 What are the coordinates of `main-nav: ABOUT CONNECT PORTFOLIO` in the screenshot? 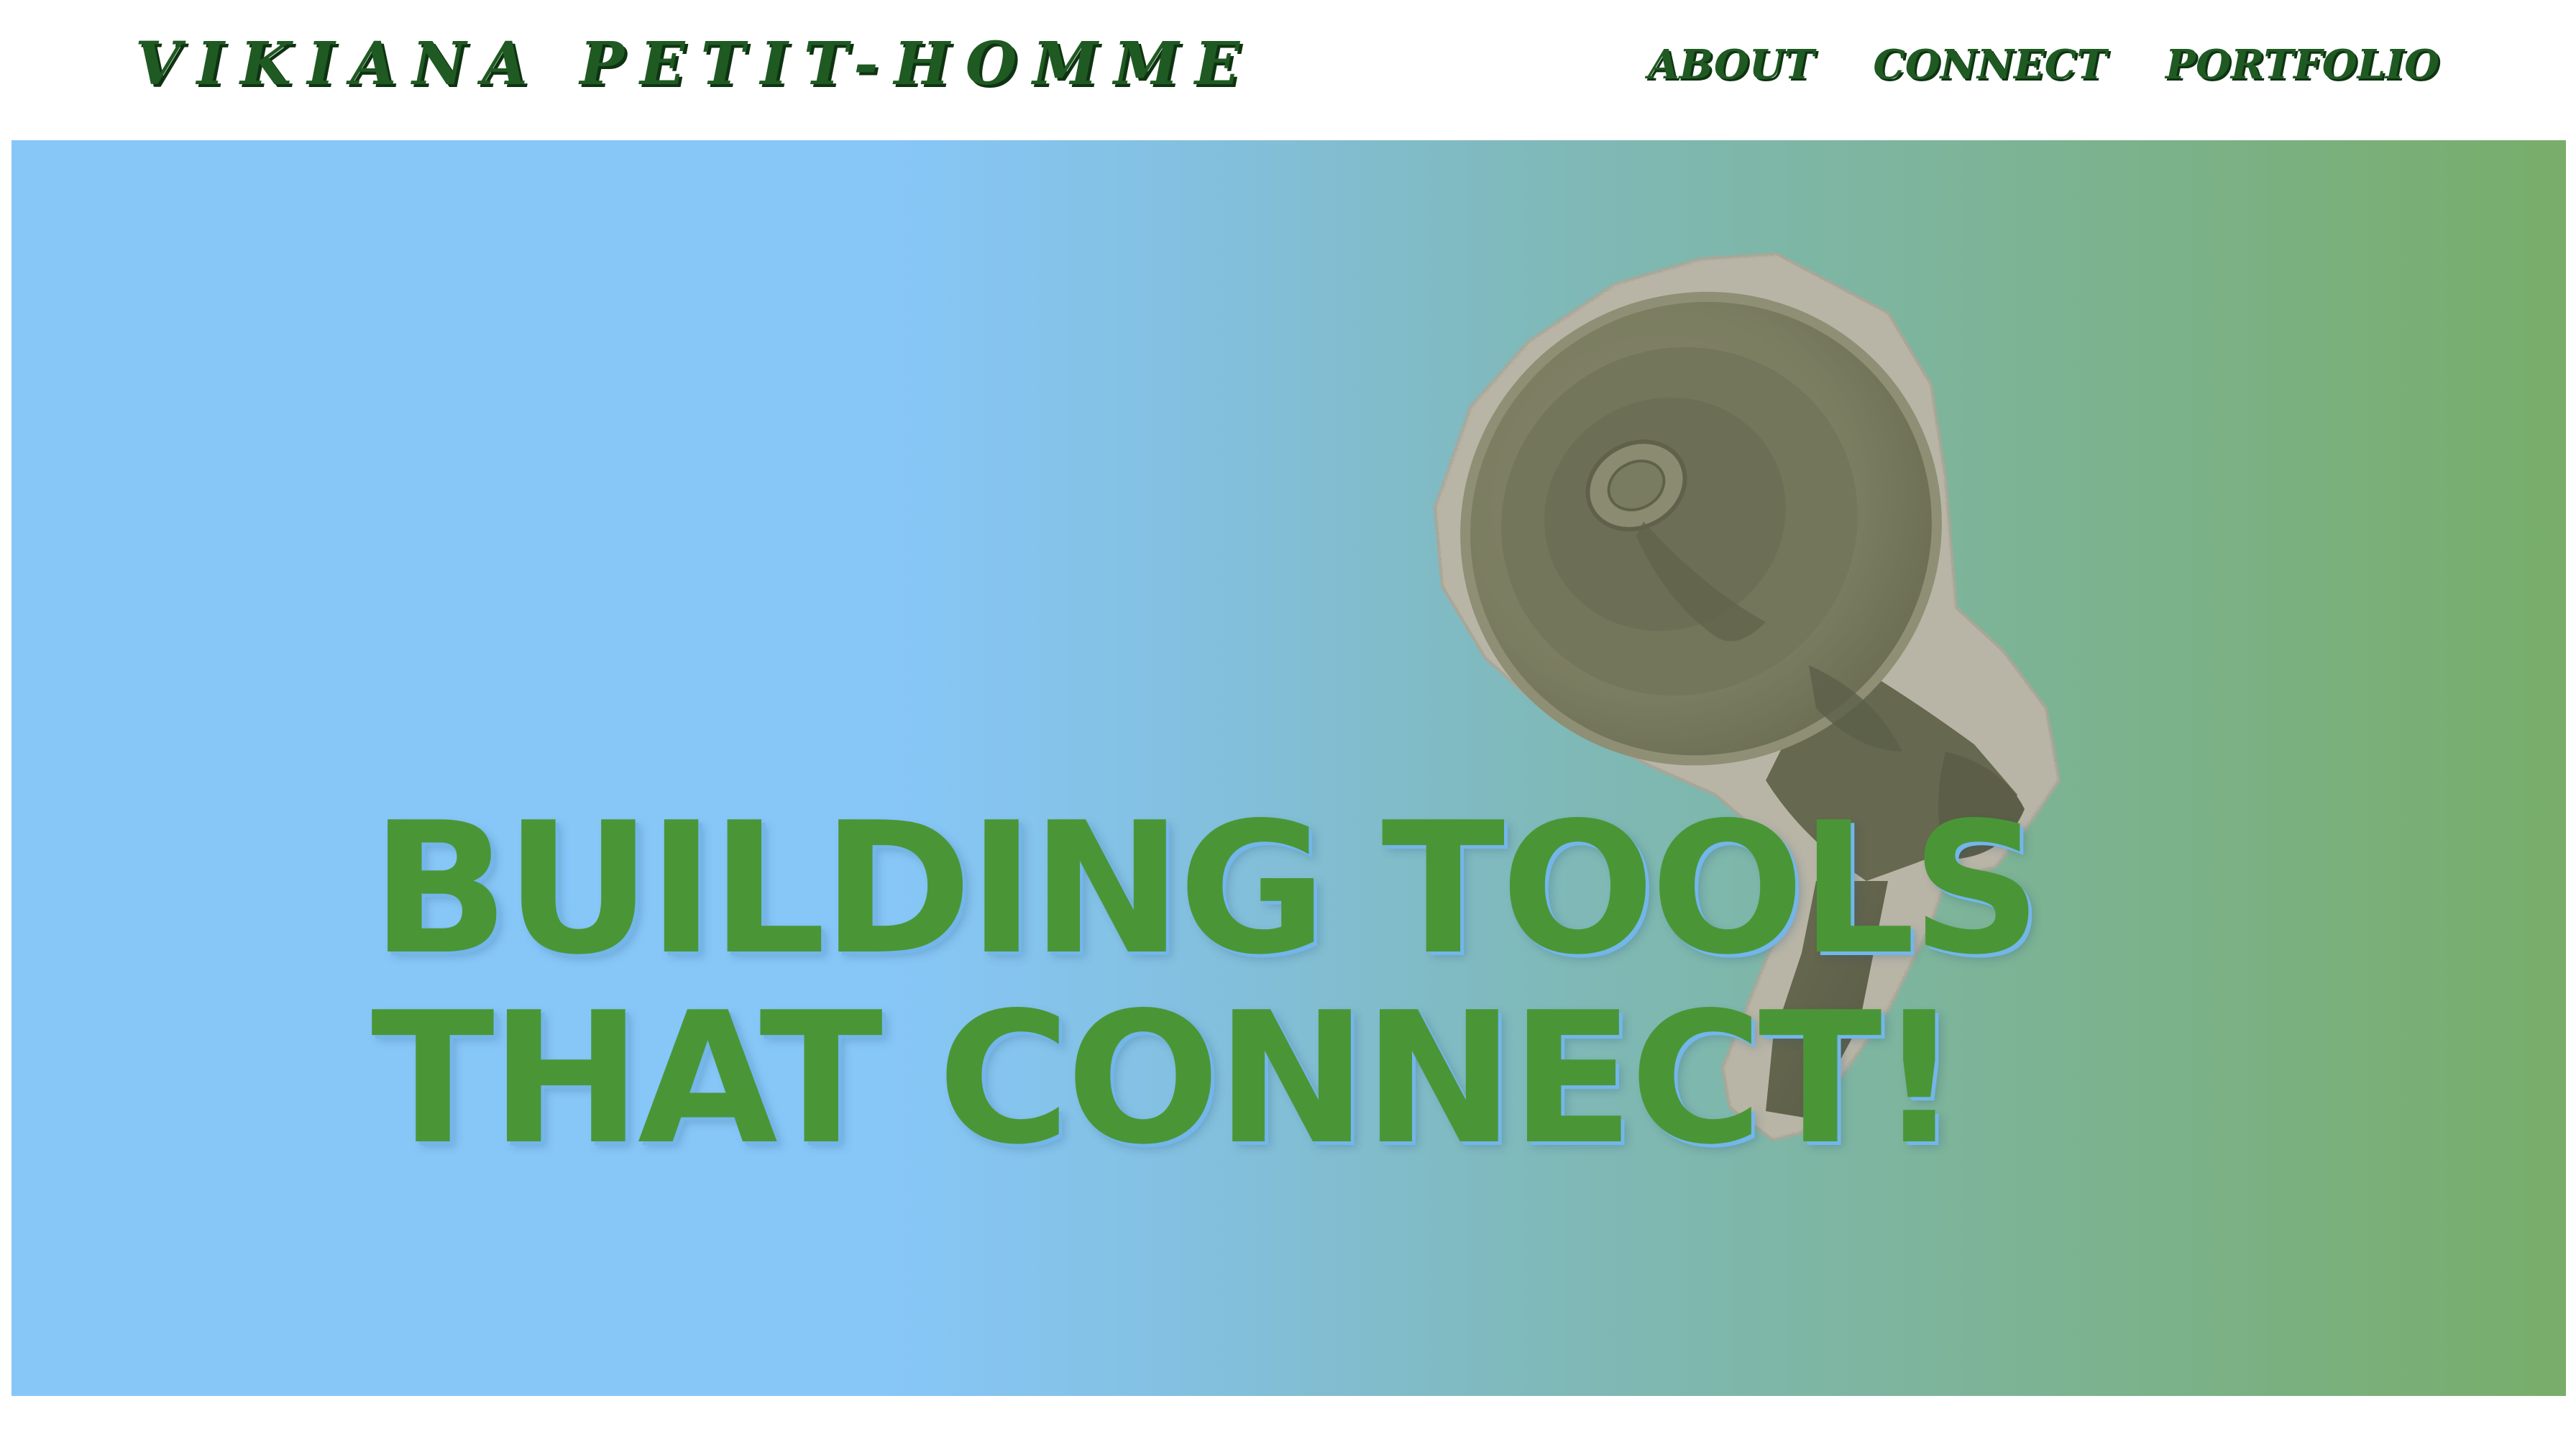 It's located at (2044, 65).